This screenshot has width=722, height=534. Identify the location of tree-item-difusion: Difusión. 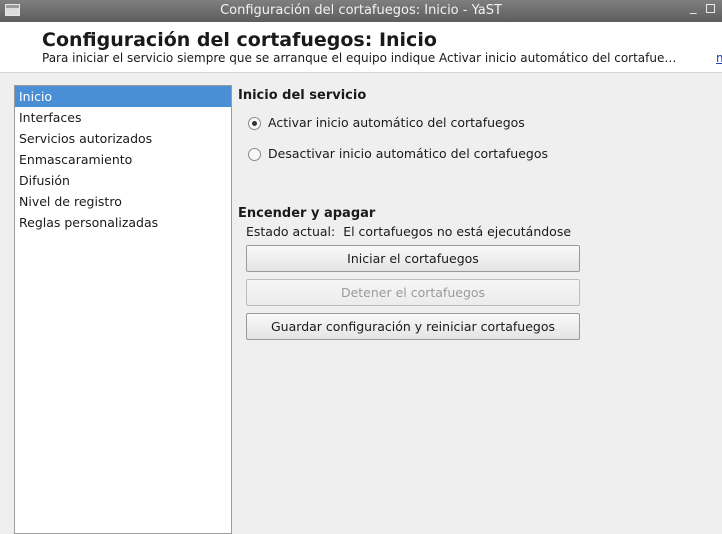
(123, 180).